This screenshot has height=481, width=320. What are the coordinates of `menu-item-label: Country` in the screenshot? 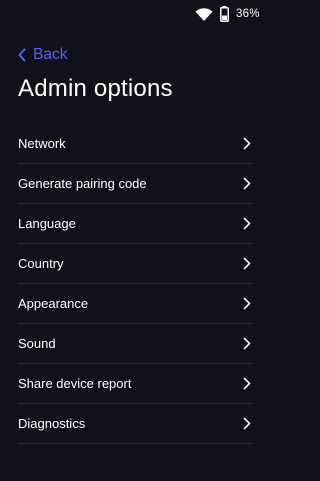 It's located at (41, 263).